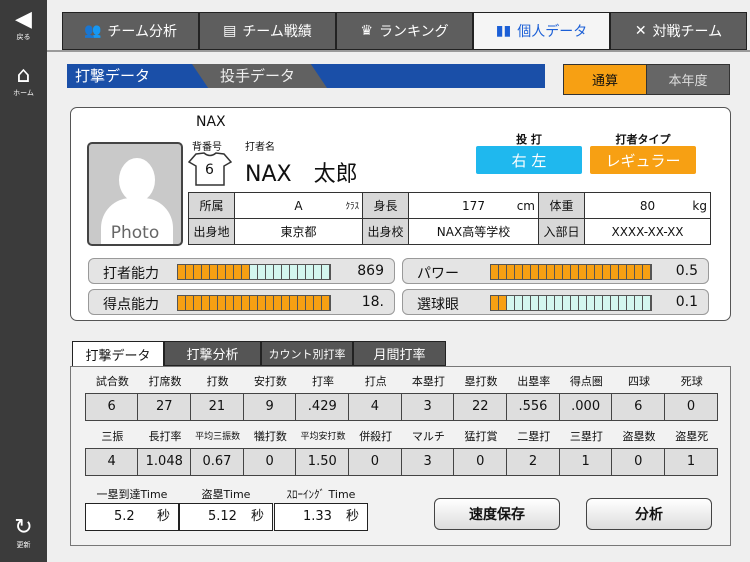  What do you see at coordinates (385, 205) in the screenshot?
I see `info-label: 身長` at bounding box center [385, 205].